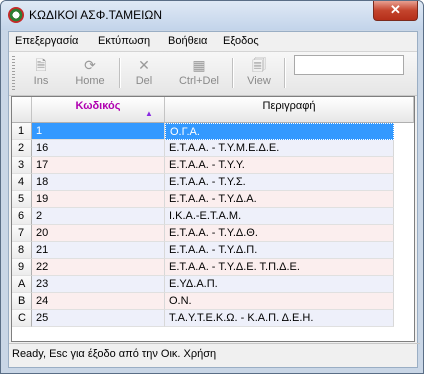  Describe the element at coordinates (22, 301) in the screenshot. I see `row-header: B` at that location.